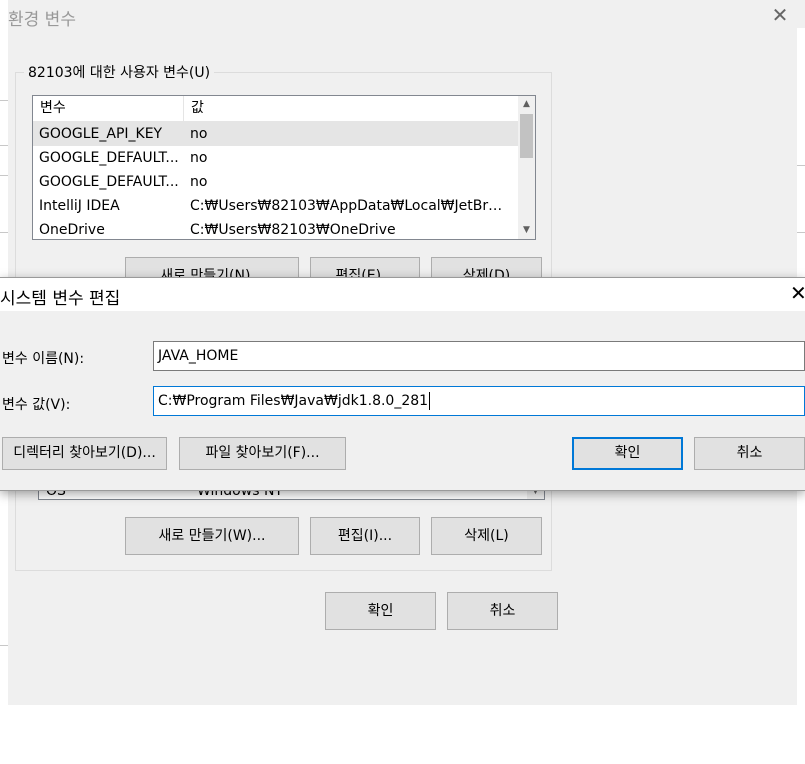 The width and height of the screenshot is (805, 764). I want to click on edit-ok-button: 확인, so click(627, 453).